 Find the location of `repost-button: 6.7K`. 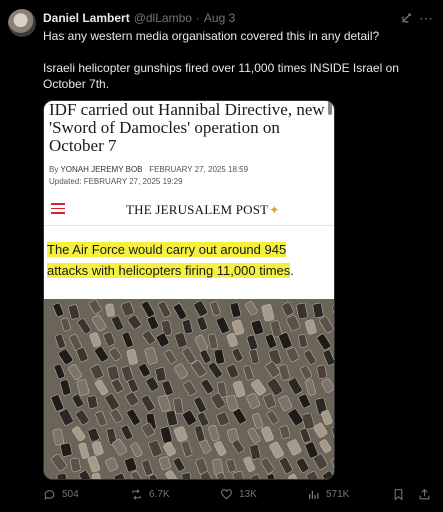

repost-button: 6.7K is located at coordinates (150, 494).